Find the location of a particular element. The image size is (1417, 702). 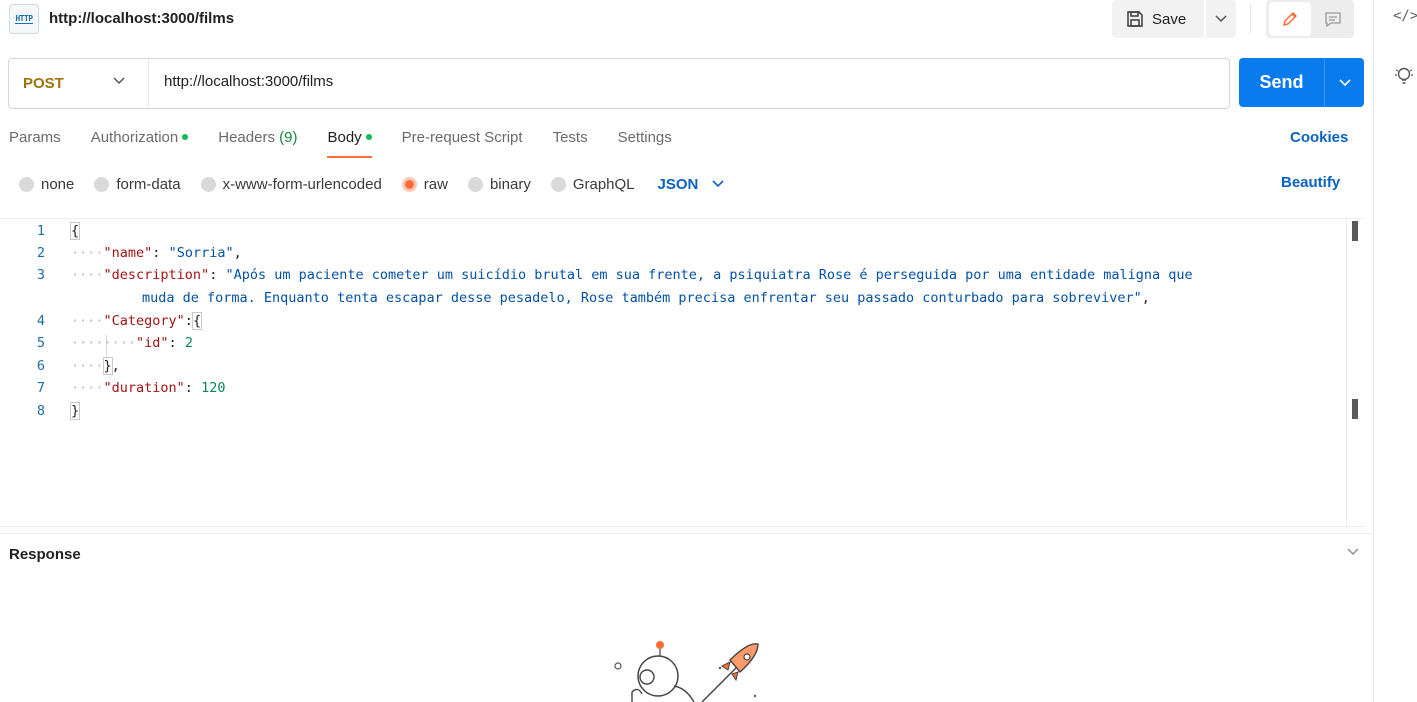

radio-binary: binary is located at coordinates (499, 184).